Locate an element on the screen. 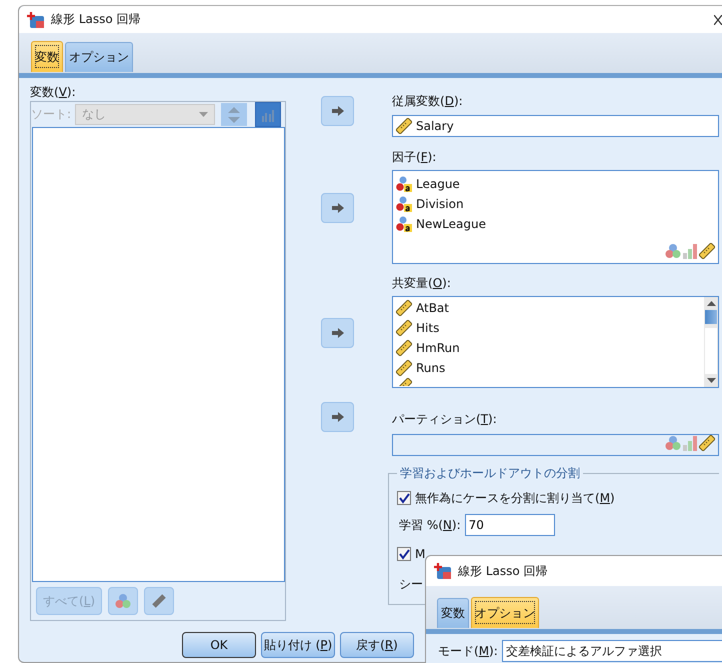  mode-dropdown: 交差検証によるアルファ選択 is located at coordinates (612, 651).